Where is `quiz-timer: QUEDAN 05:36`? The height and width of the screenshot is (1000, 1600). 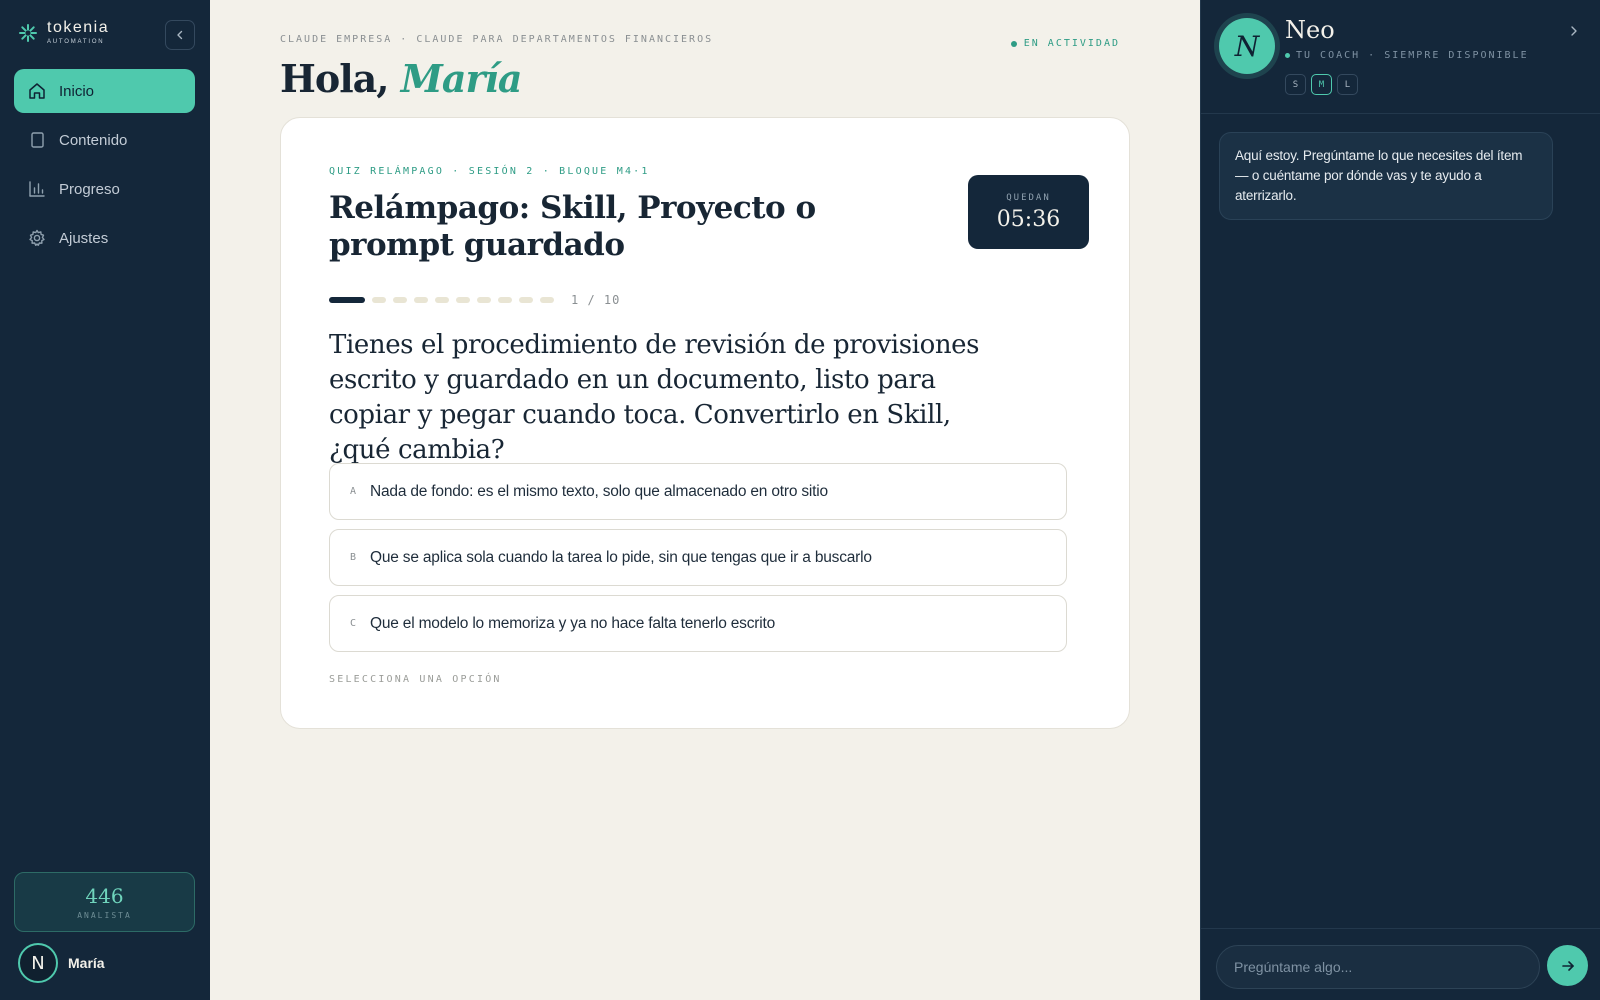 quiz-timer: QUEDAN 05:36 is located at coordinates (1028, 212).